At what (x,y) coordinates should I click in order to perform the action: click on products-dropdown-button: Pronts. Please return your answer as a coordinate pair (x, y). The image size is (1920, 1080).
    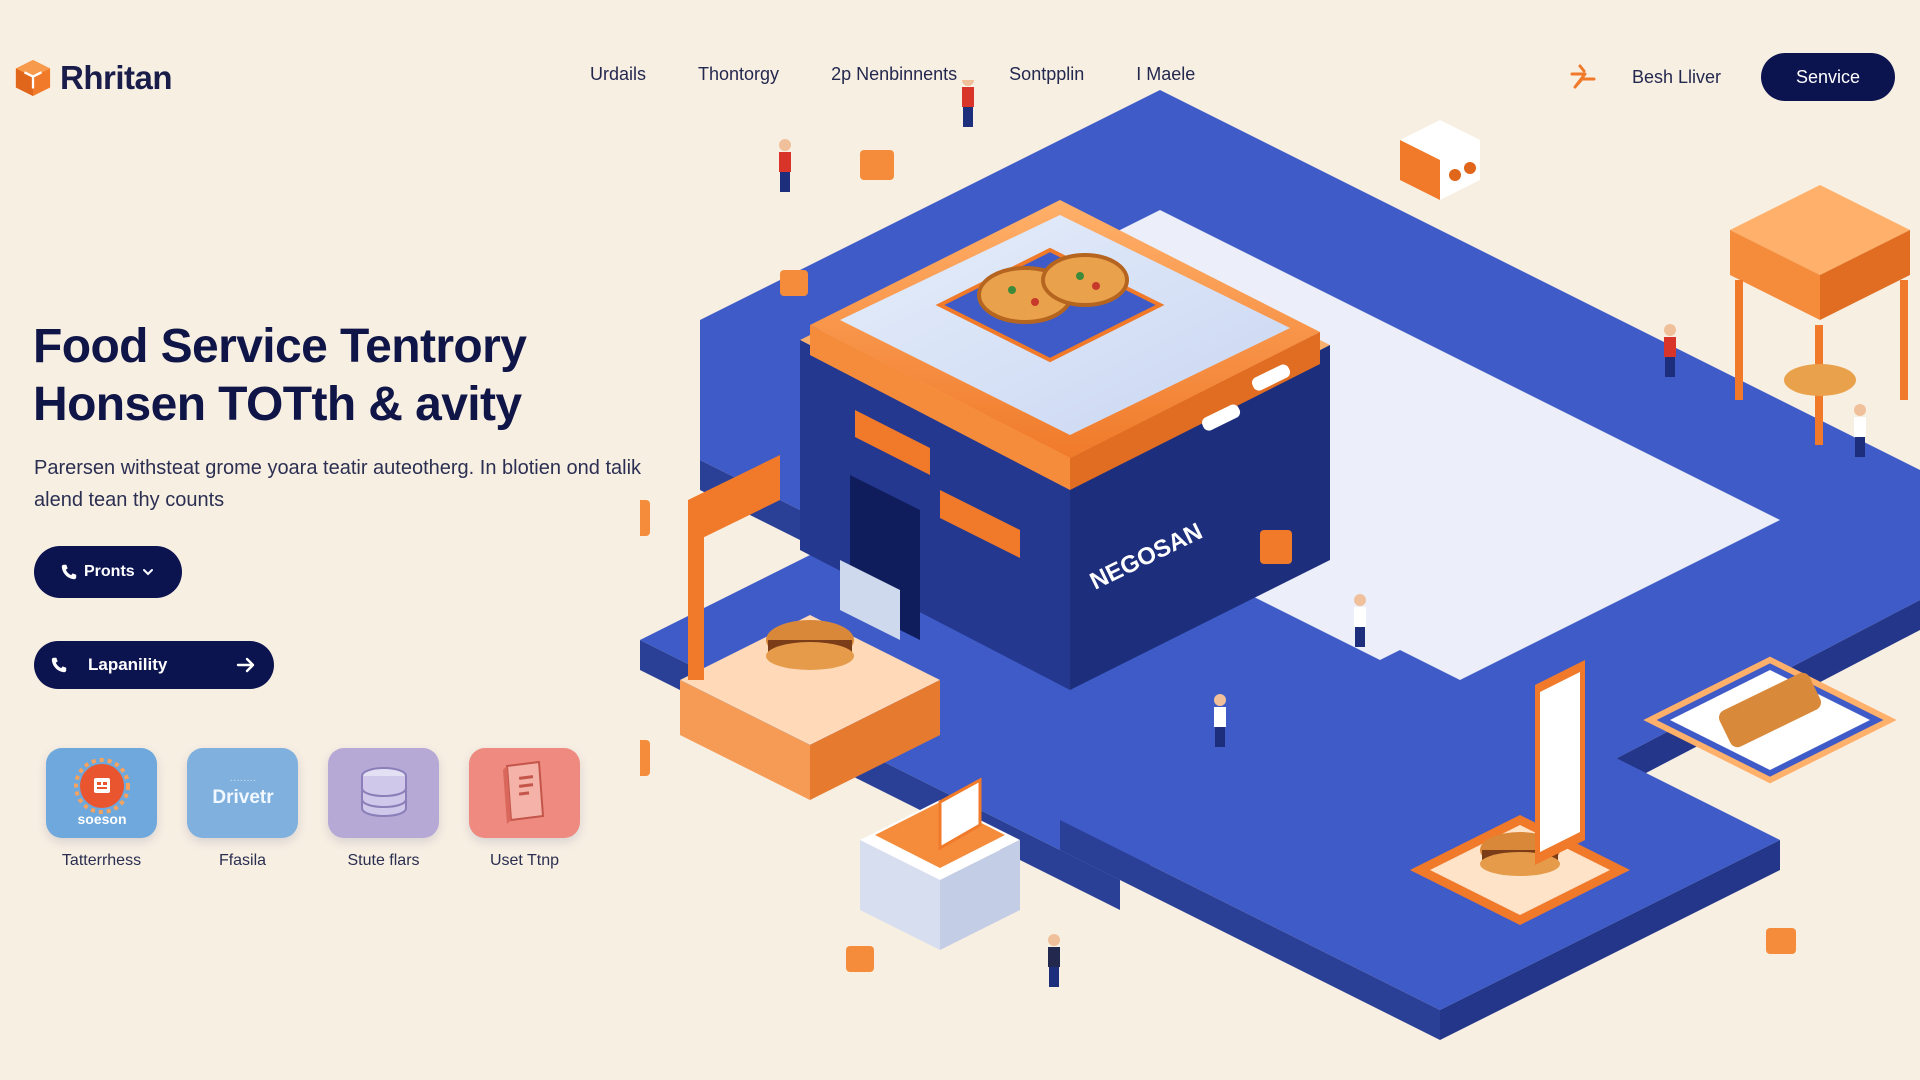
    Looking at the image, I should click on (108, 572).